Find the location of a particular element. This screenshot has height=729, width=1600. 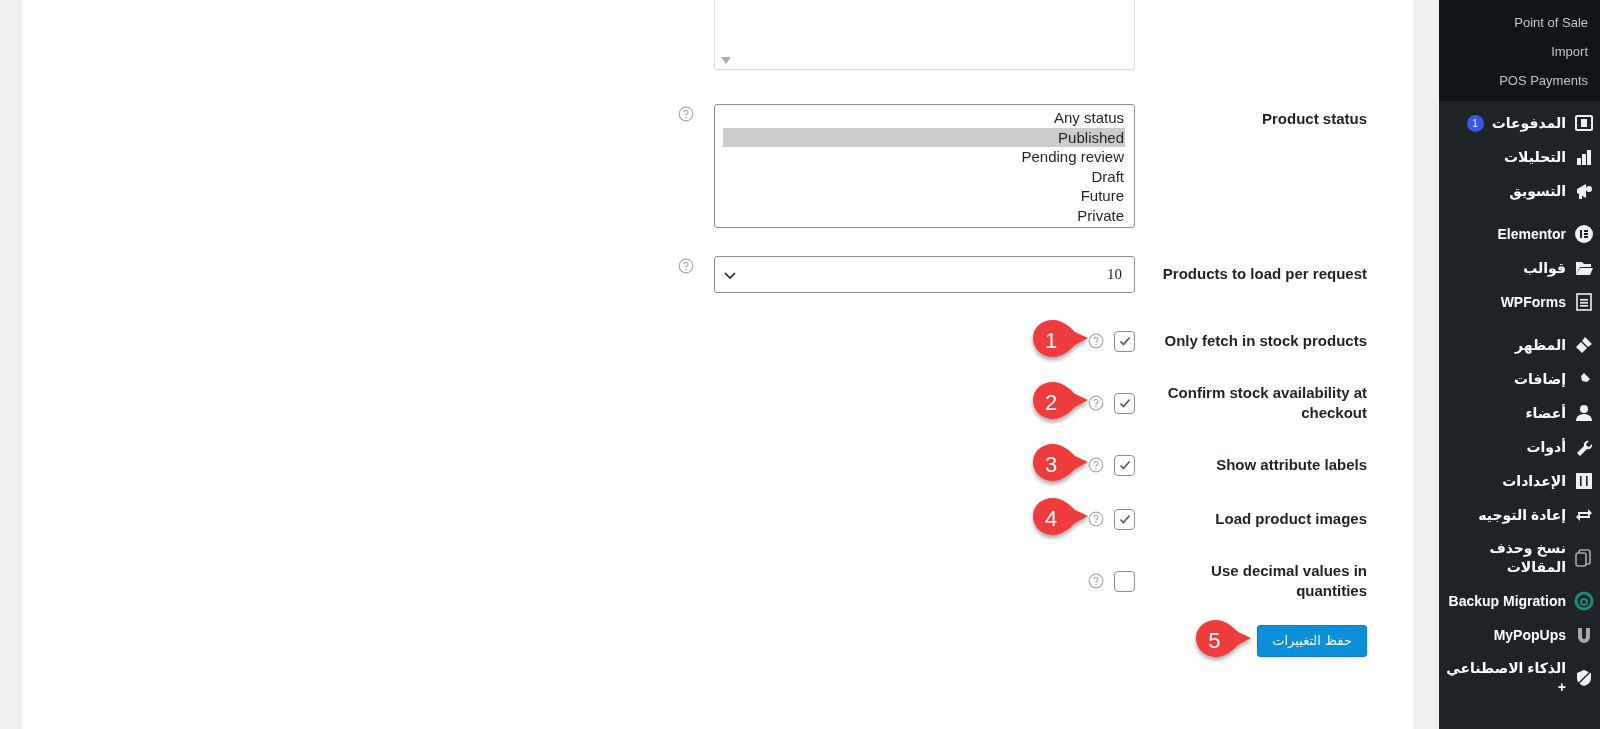

setting-label: Use decimal values in quantities is located at coordinates (1288, 581).